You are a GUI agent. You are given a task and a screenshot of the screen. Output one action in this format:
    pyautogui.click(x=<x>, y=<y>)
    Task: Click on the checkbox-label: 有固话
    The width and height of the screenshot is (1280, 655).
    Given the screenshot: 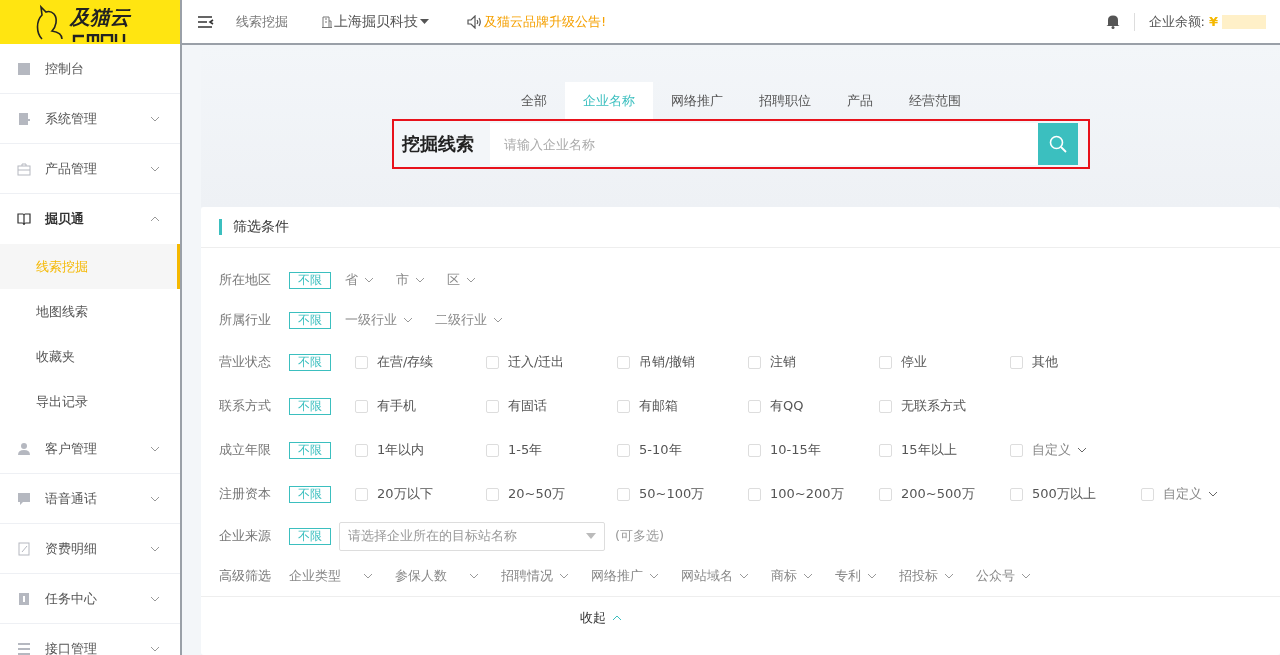 What is the action you would take?
    pyautogui.click(x=527, y=406)
    